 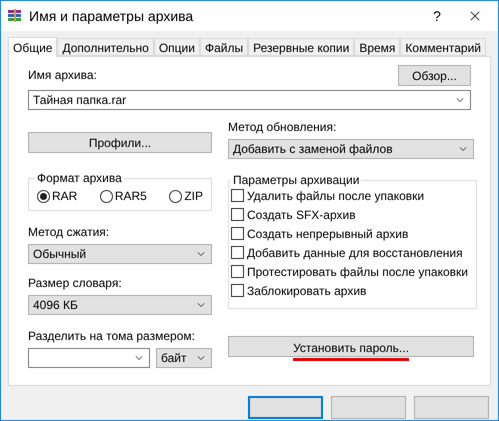 What do you see at coordinates (437, 16) in the screenshot?
I see `help-button: ?` at bounding box center [437, 16].